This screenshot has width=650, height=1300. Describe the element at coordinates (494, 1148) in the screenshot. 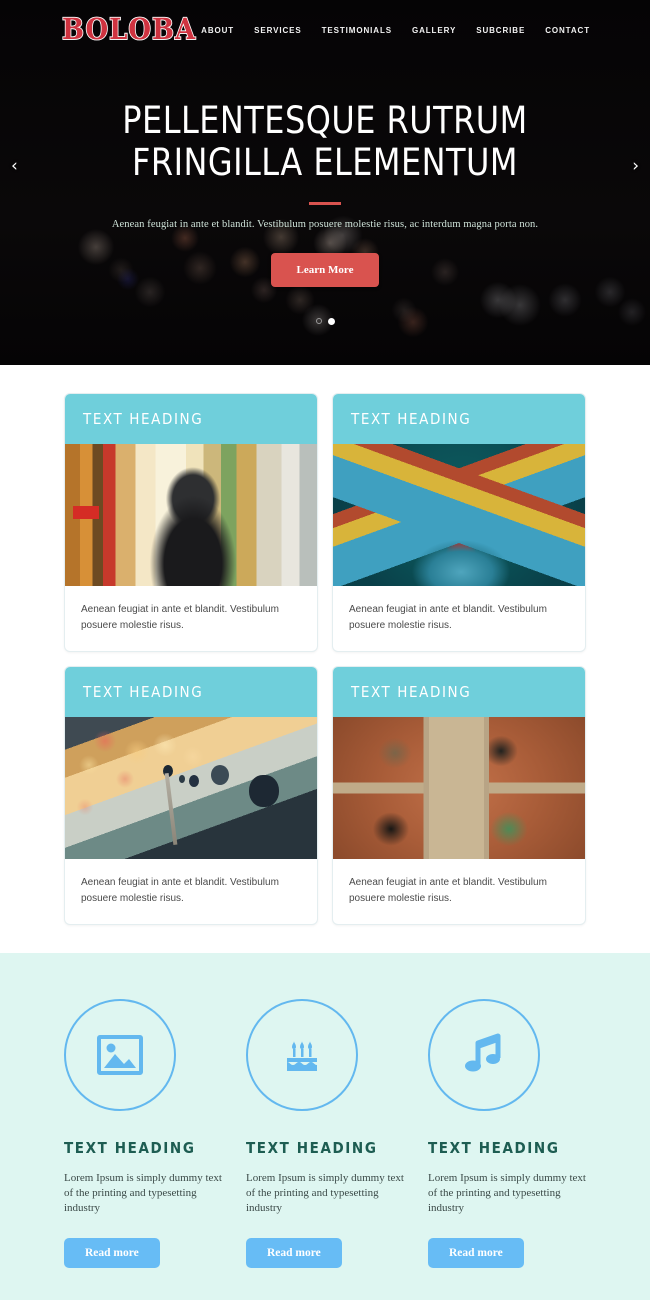

I see `feature-heading-3: TEXT HEADING` at that location.